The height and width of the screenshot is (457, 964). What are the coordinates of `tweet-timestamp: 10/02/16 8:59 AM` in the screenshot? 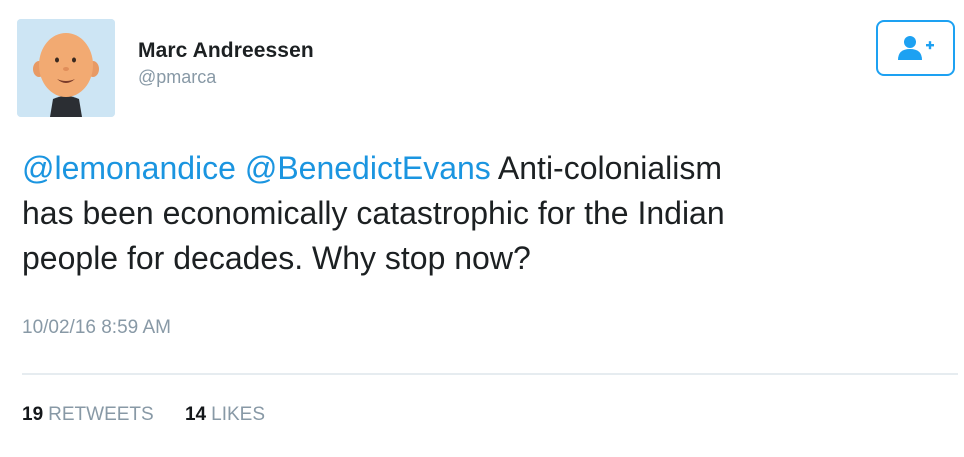 It's located at (96, 328).